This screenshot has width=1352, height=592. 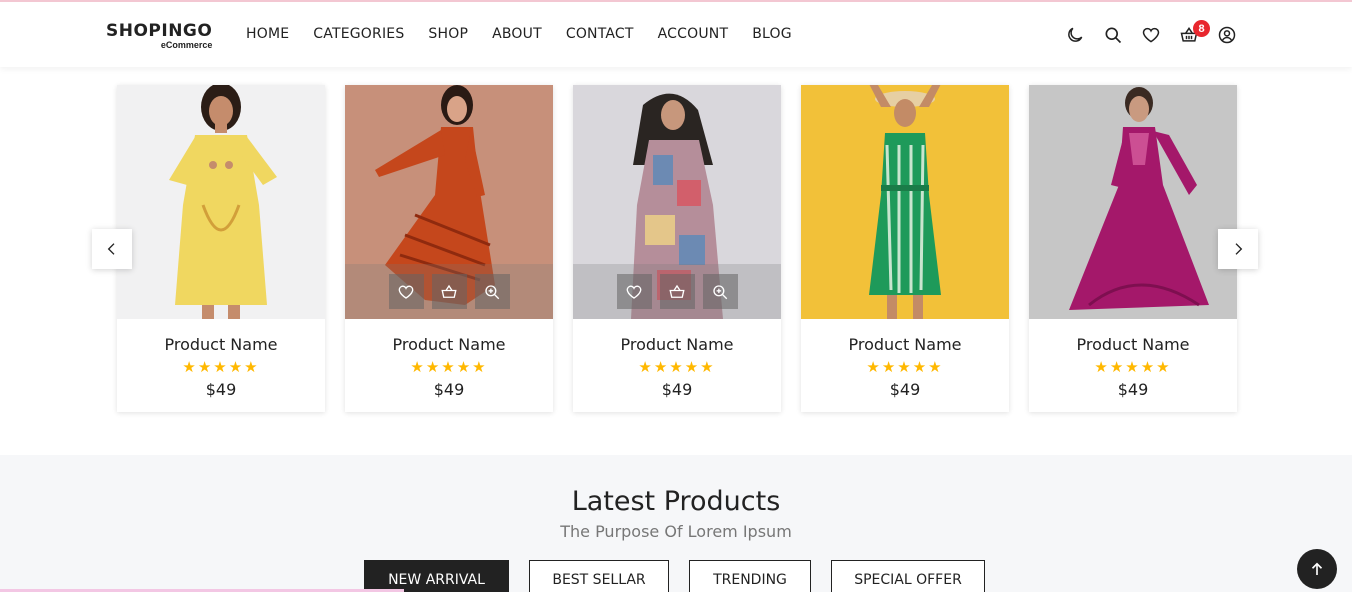 I want to click on tab-new-arrival: NEW ARRIVAL, so click(x=436, y=576).